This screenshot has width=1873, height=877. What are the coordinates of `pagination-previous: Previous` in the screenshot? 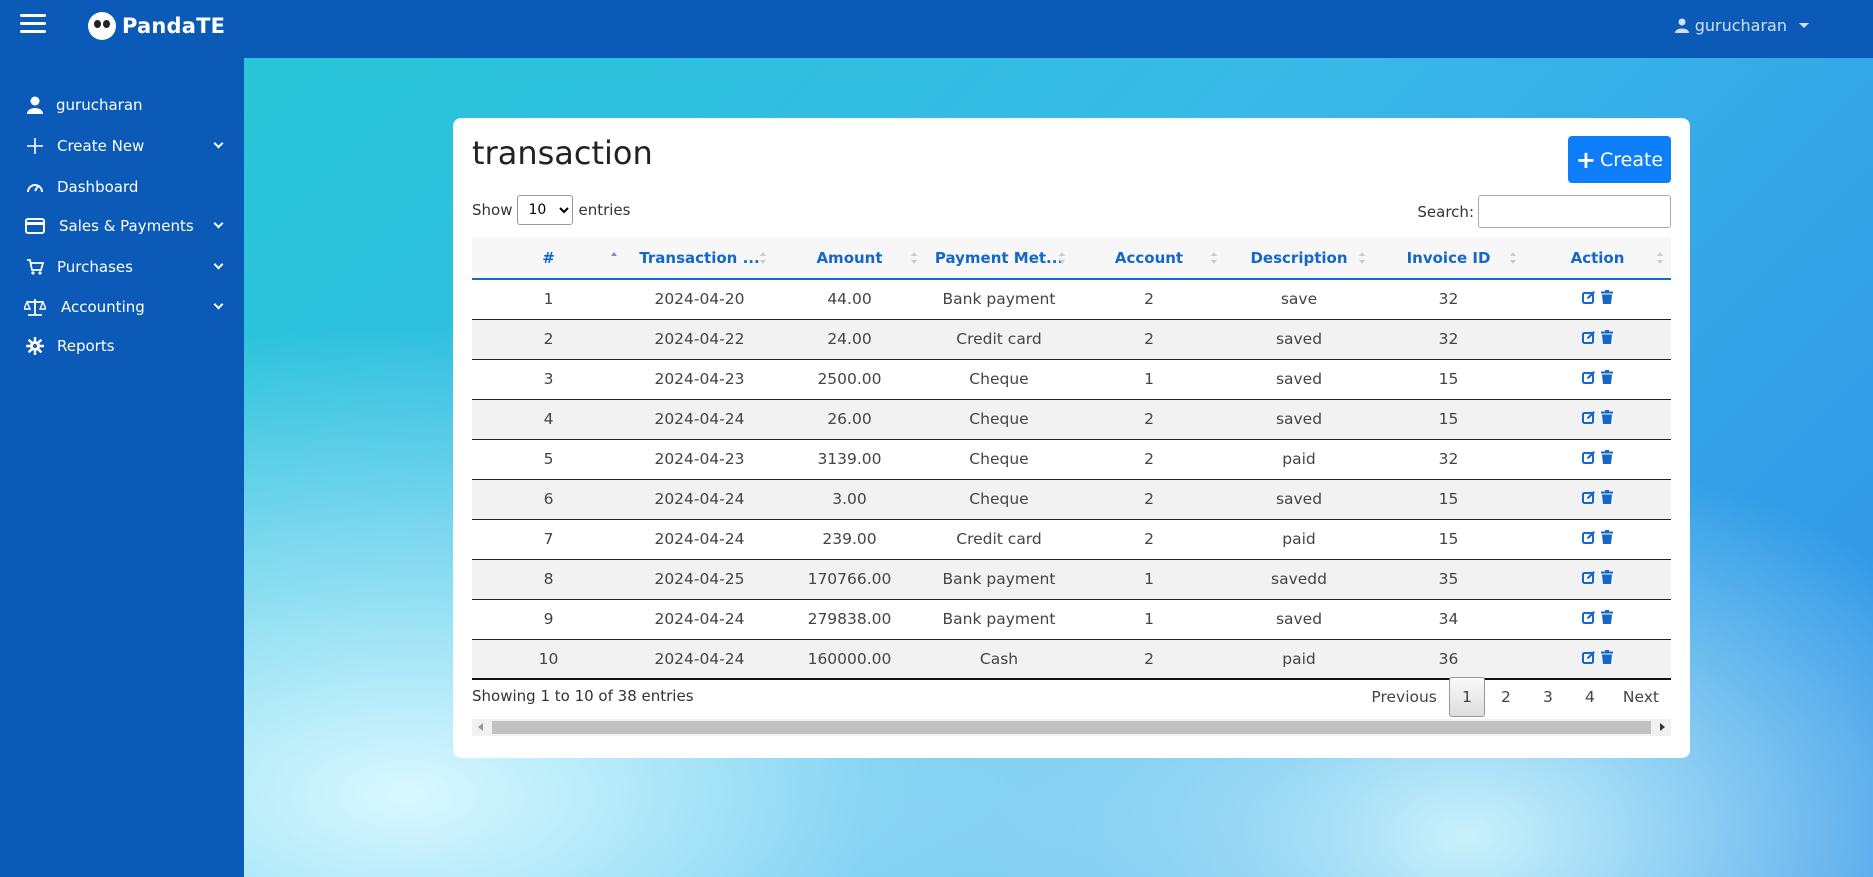 It's located at (1404, 697).